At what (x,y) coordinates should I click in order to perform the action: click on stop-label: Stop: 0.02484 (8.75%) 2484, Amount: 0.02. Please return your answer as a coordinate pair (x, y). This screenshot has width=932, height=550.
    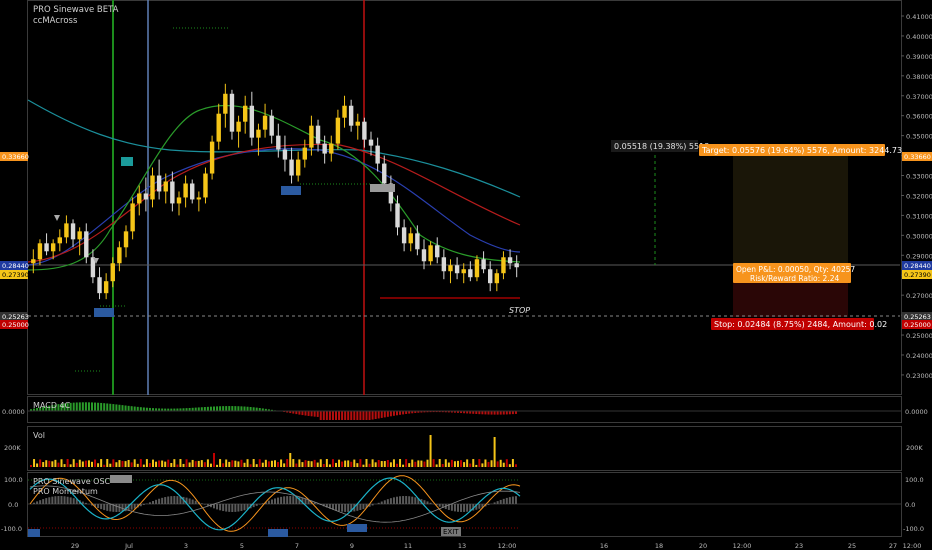
    Looking at the image, I should click on (800, 324).